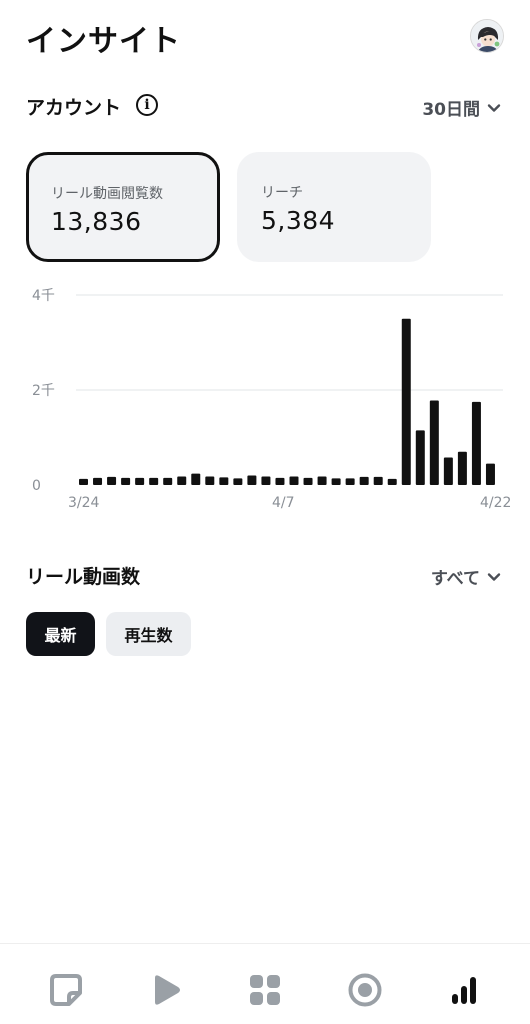 This screenshot has width=530, height=1024. I want to click on metric-label: リール動画閲覧数, so click(107, 194).